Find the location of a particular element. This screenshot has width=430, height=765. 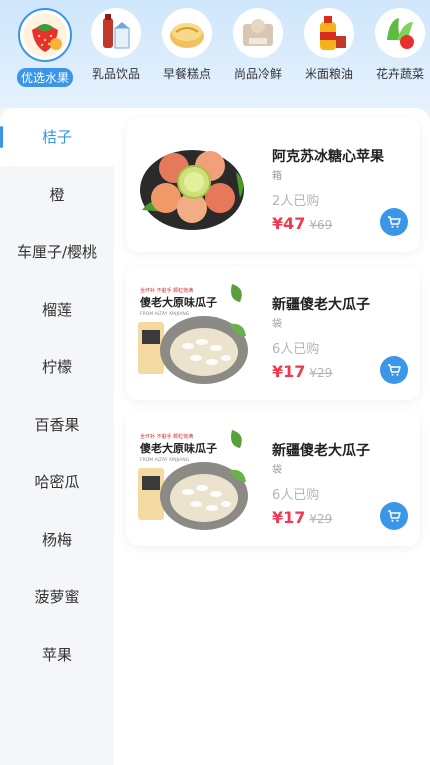

category-label: 早餐糕点 is located at coordinates (186, 74).